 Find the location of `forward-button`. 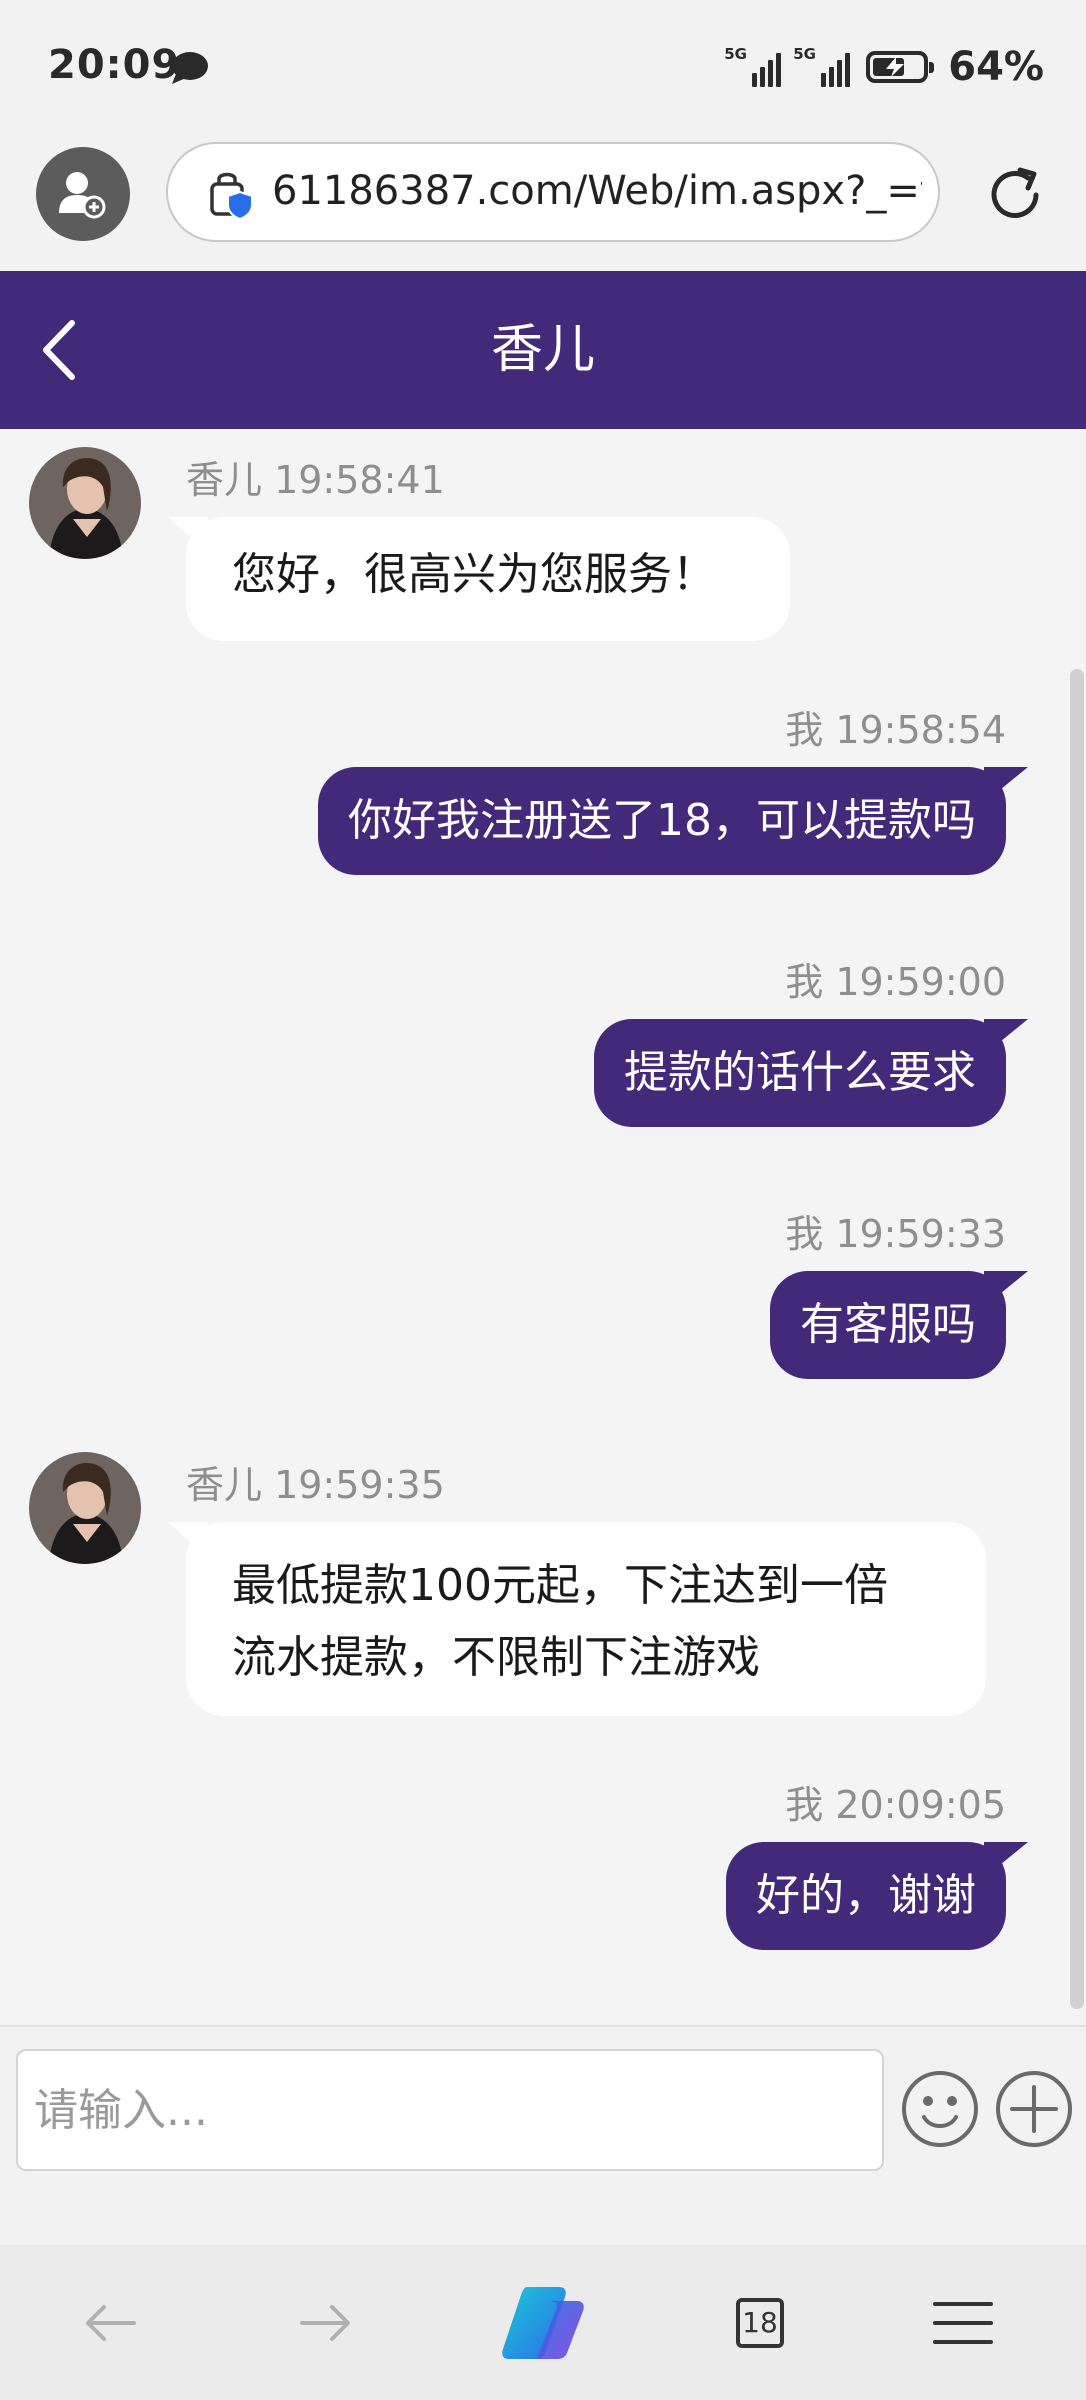

forward-button is located at coordinates (326, 2322).